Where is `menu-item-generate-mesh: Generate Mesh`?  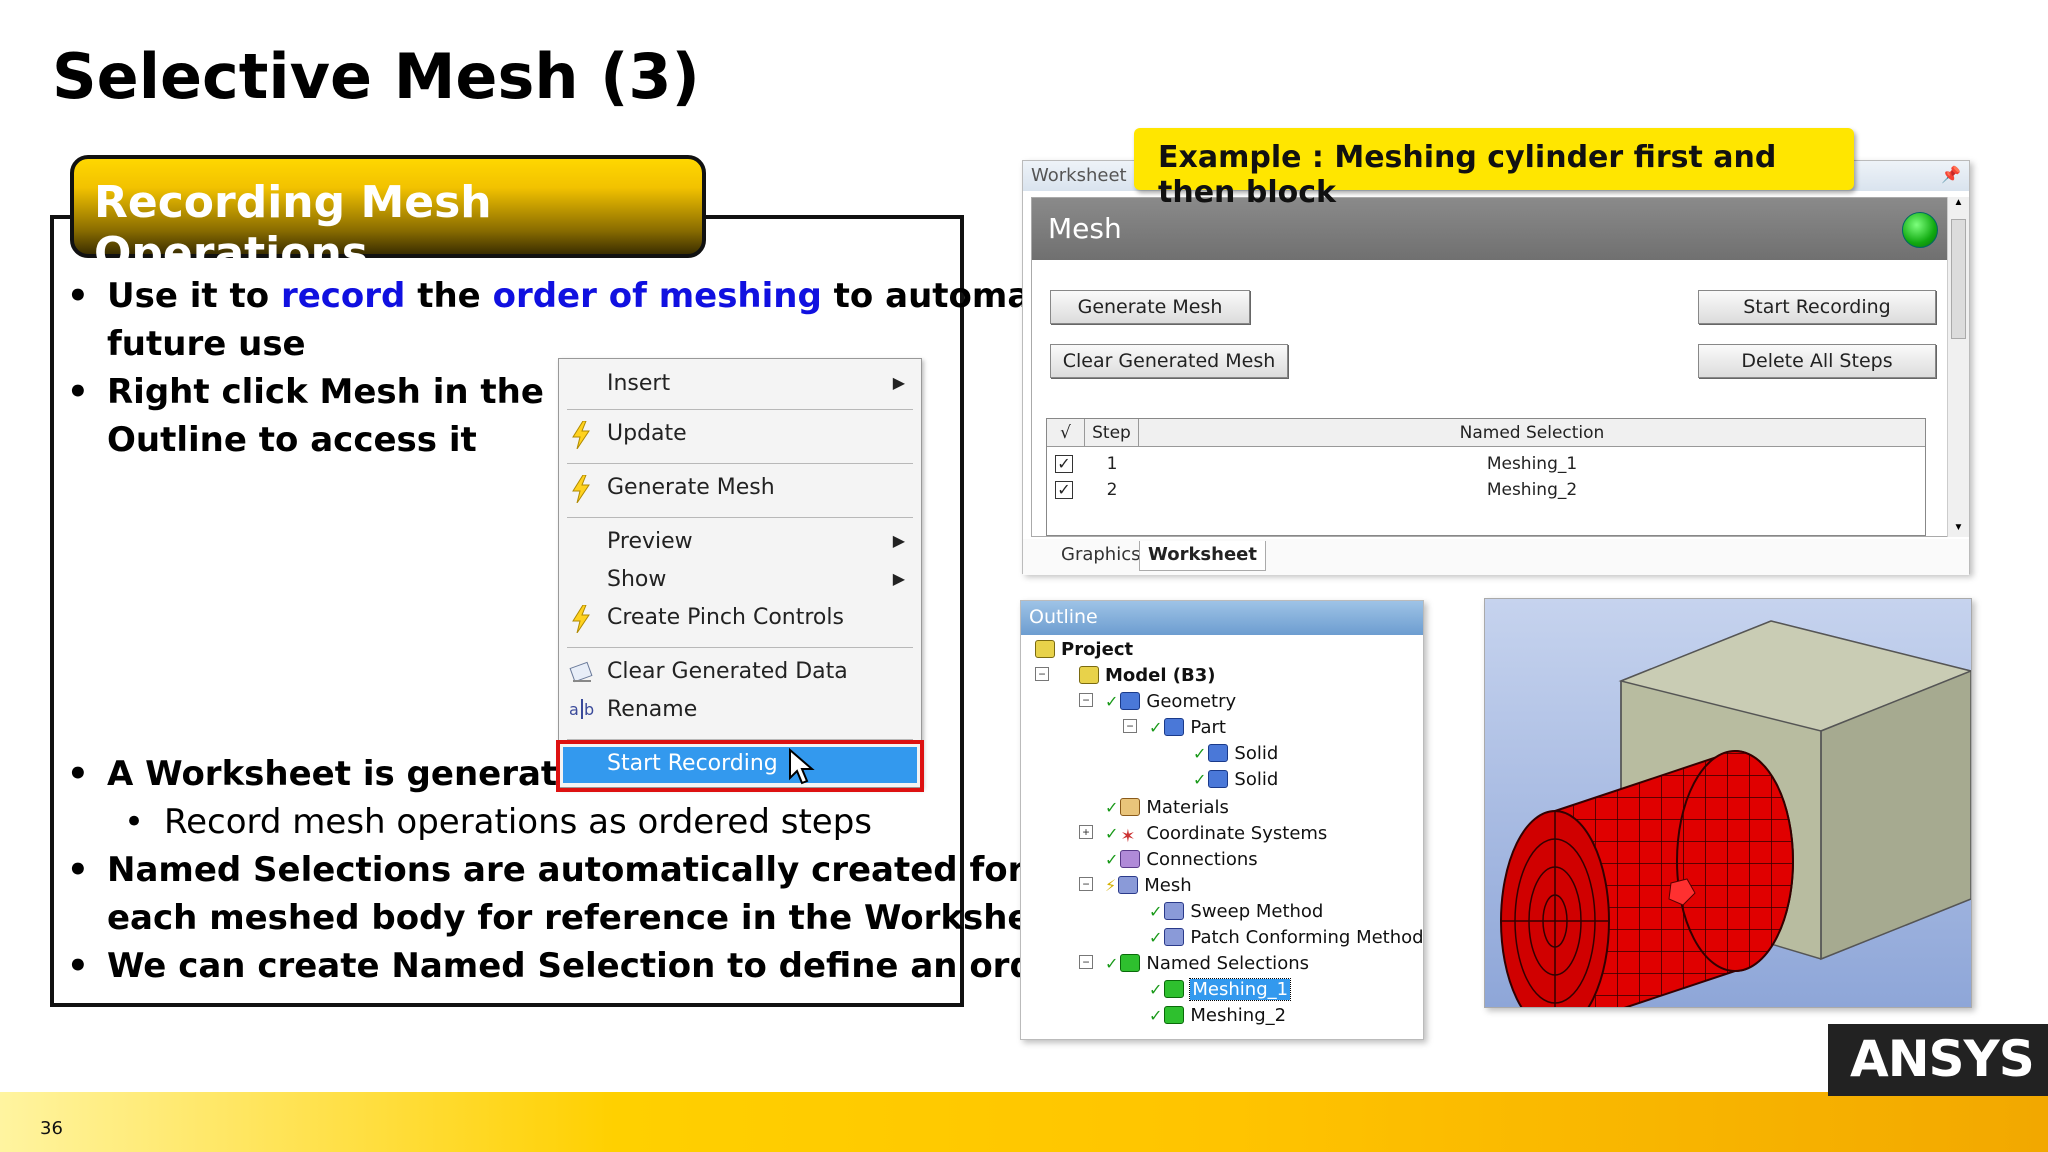
menu-item-generate-mesh: Generate Mesh is located at coordinates (740, 489).